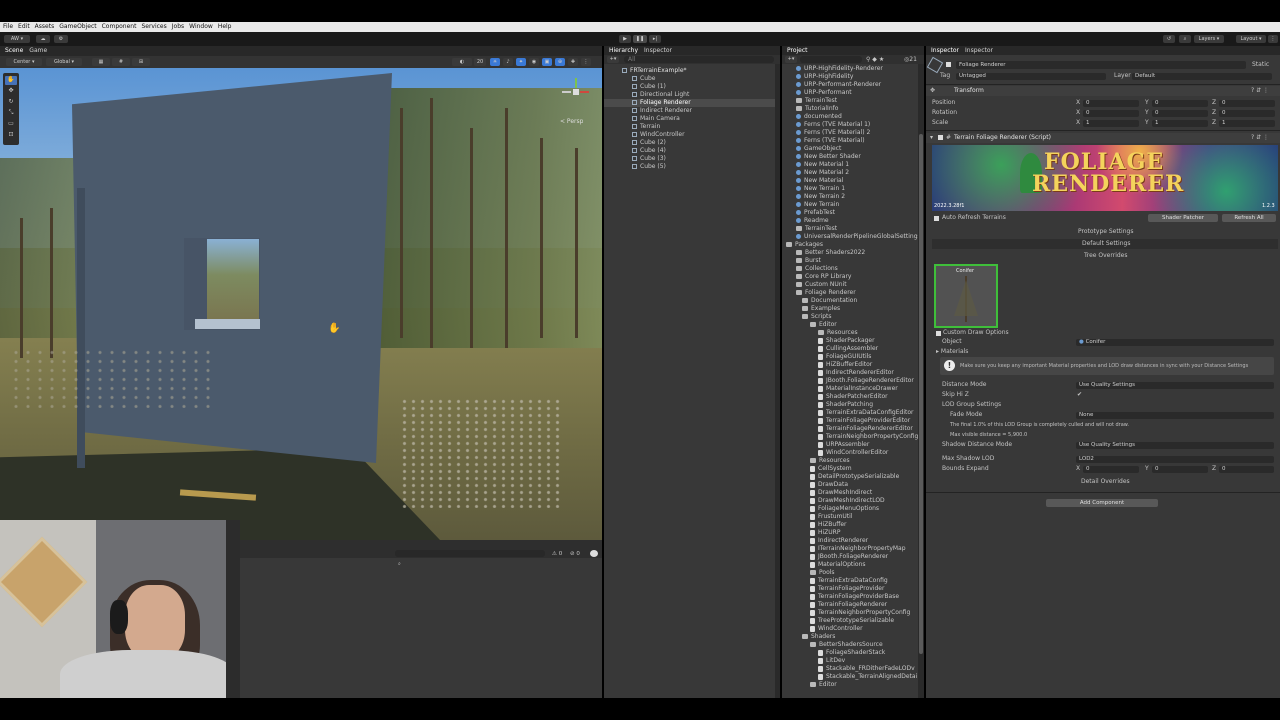  I want to click on project-asset: FoliageGUIUtils, so click(853, 357).